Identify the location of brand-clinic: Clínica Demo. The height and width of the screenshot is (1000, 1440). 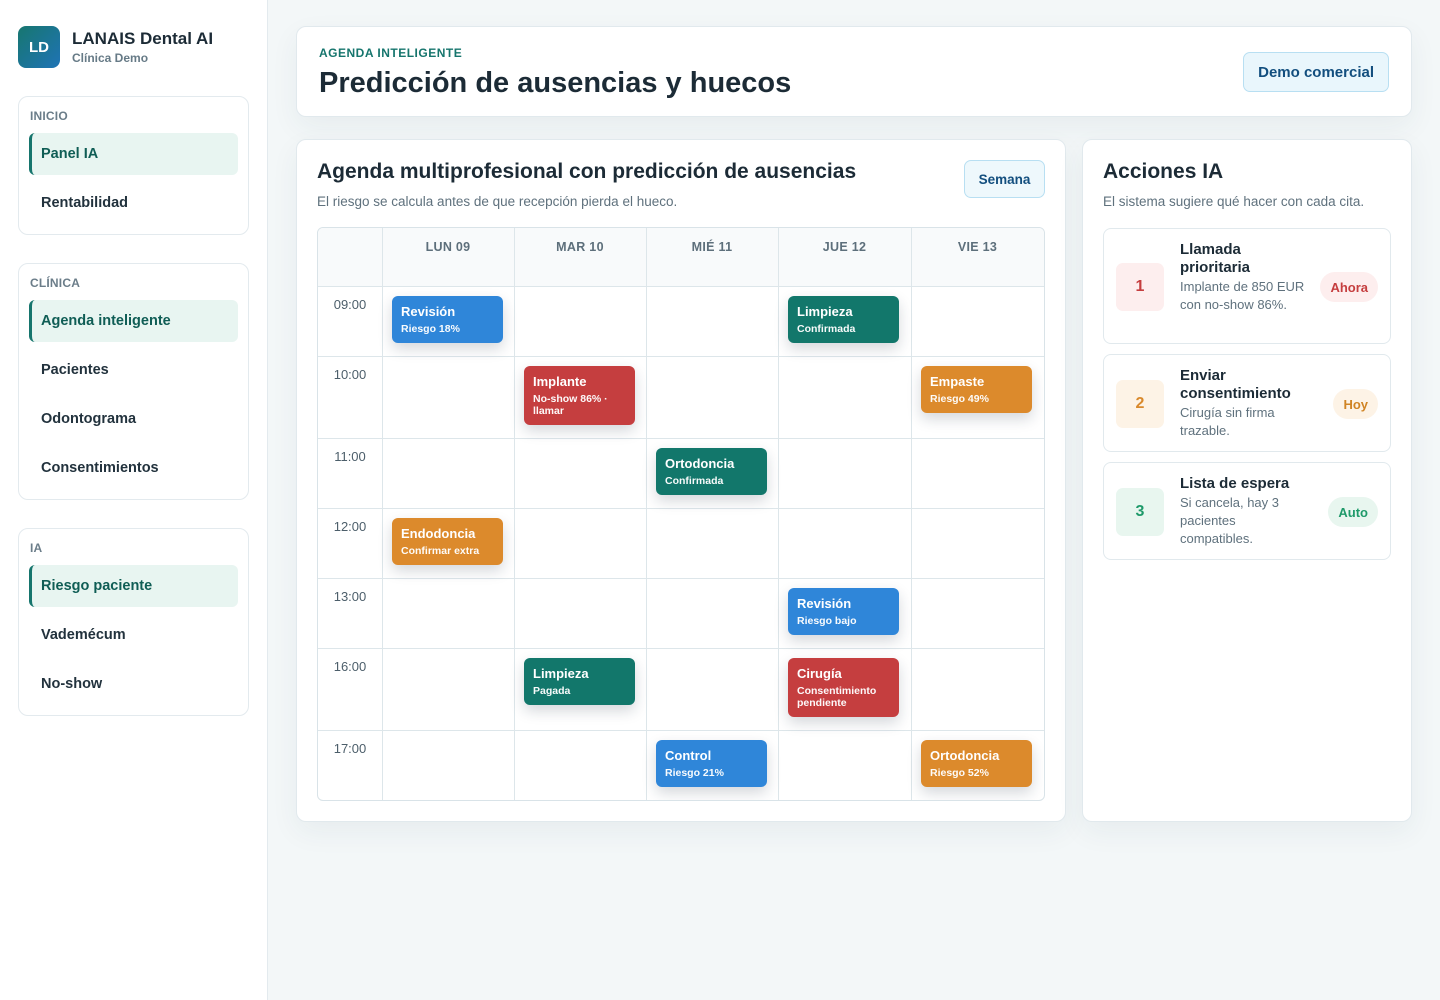
(110, 58).